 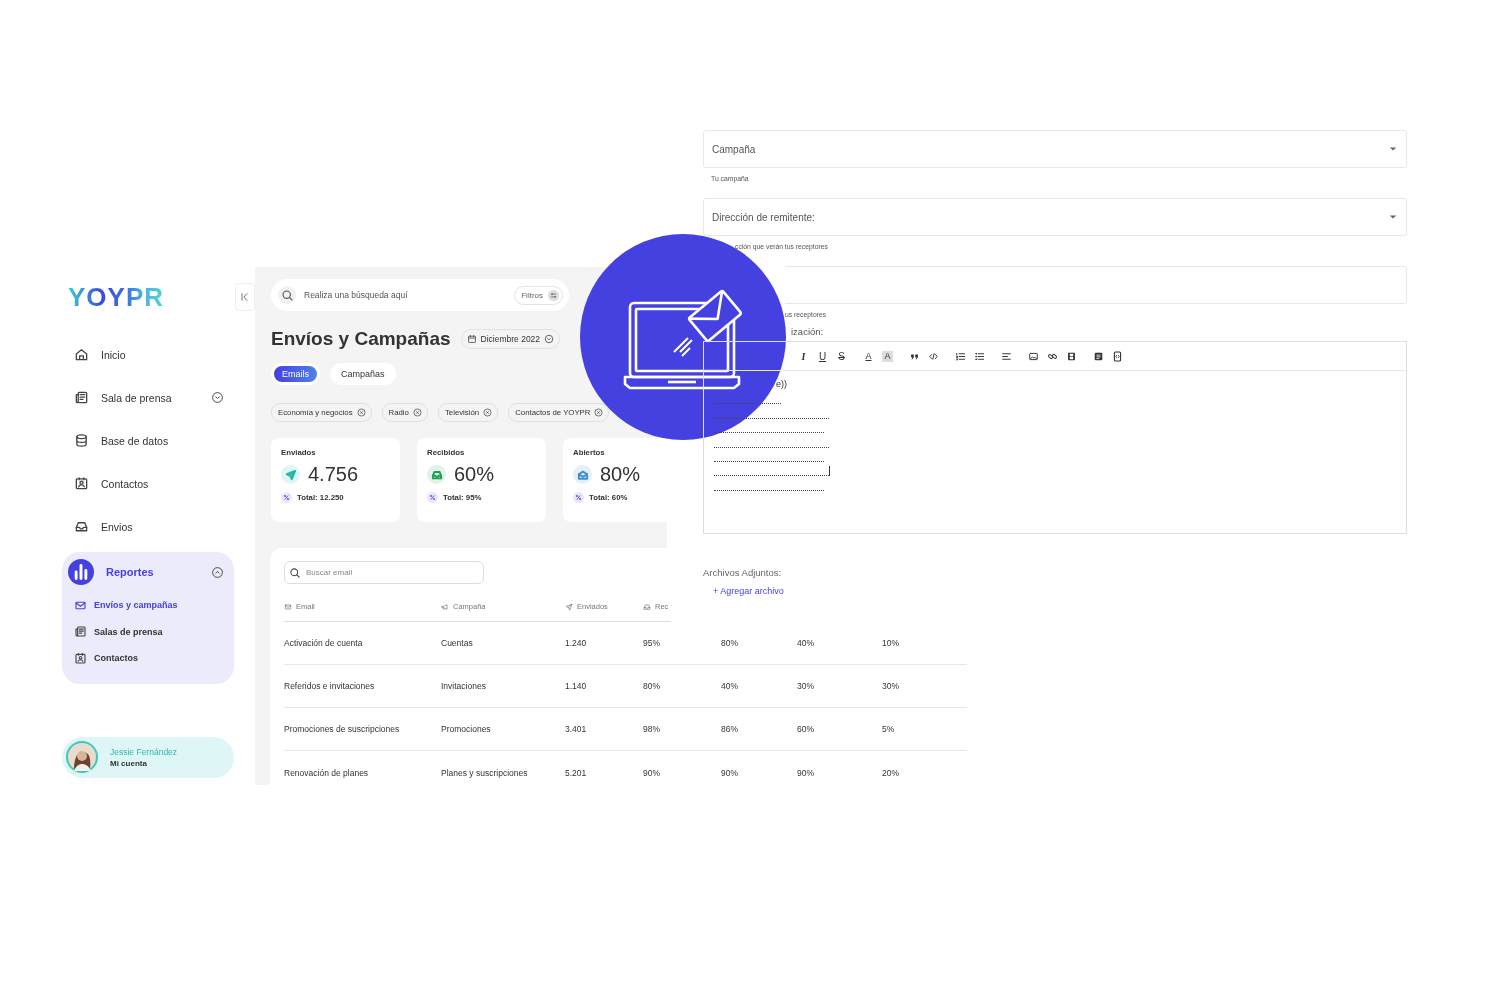 I want to click on nav-item: Contactos, so click(x=113, y=483).